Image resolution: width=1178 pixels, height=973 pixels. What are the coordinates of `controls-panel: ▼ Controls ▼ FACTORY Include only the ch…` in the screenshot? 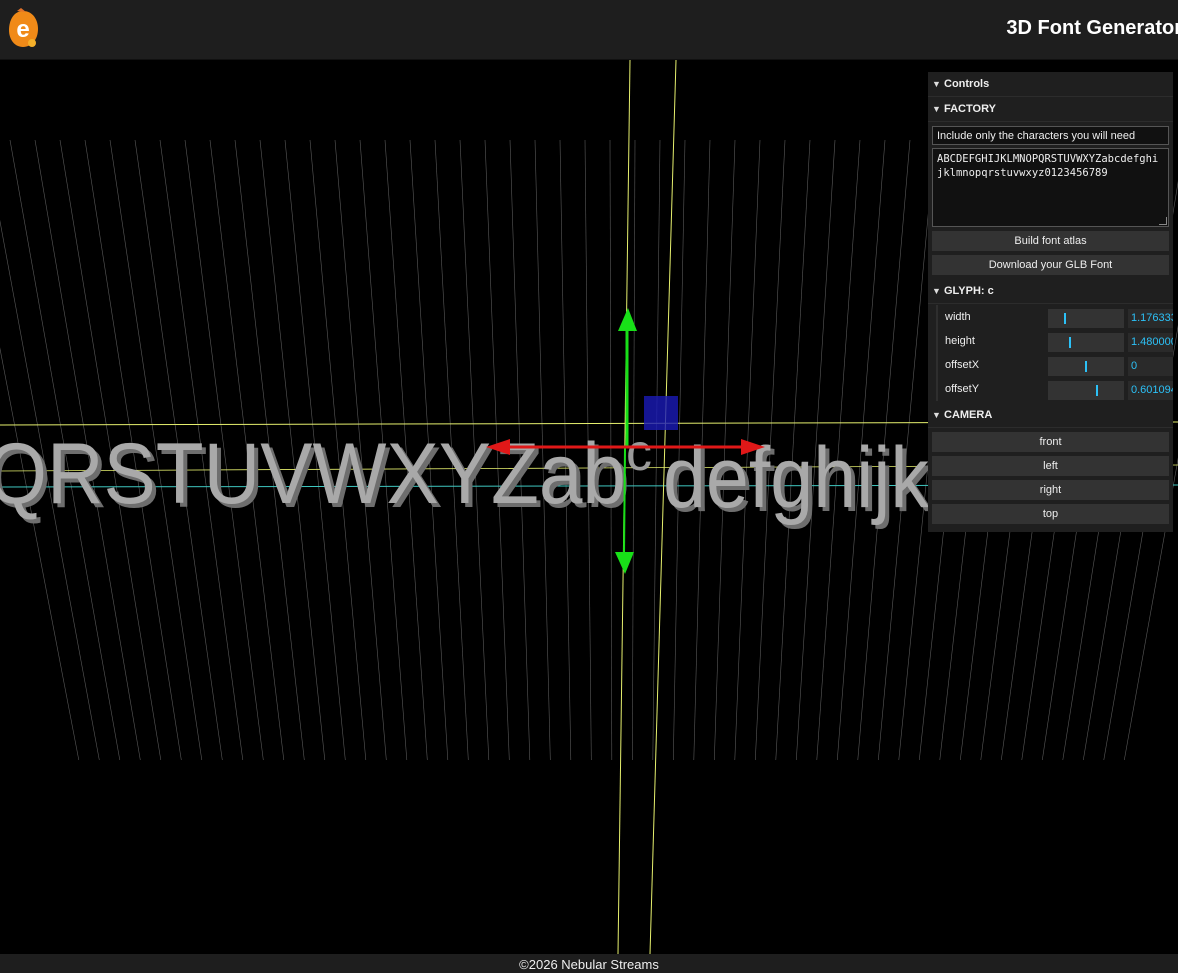 It's located at (1050, 302).